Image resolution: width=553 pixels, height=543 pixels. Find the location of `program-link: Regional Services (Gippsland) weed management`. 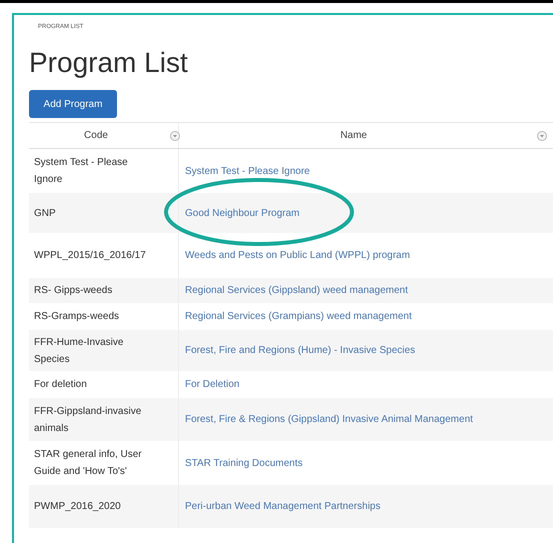

program-link: Regional Services (Gippsland) weed management is located at coordinates (296, 290).